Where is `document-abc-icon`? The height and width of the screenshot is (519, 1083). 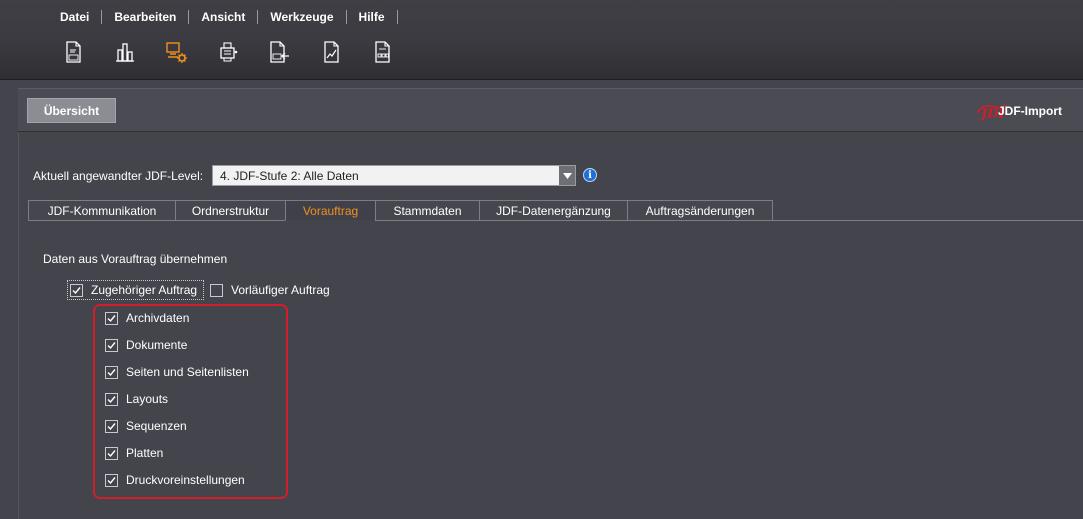
document-abc-icon is located at coordinates (73, 52).